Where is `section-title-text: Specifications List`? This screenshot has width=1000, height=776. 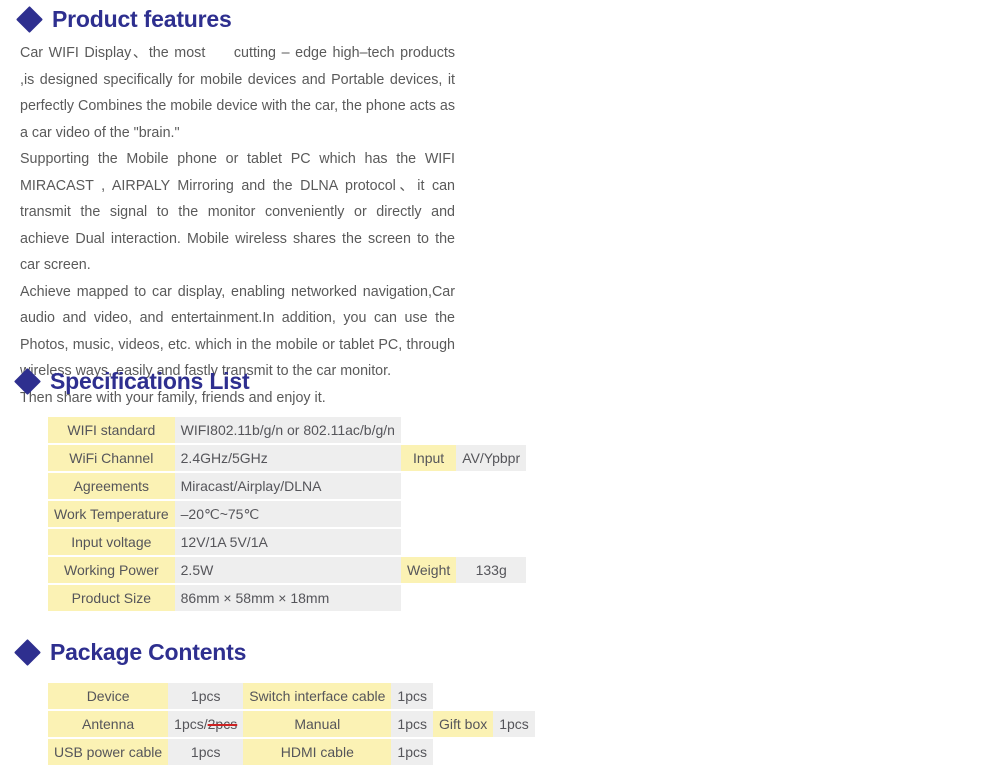 section-title-text: Specifications List is located at coordinates (150, 381).